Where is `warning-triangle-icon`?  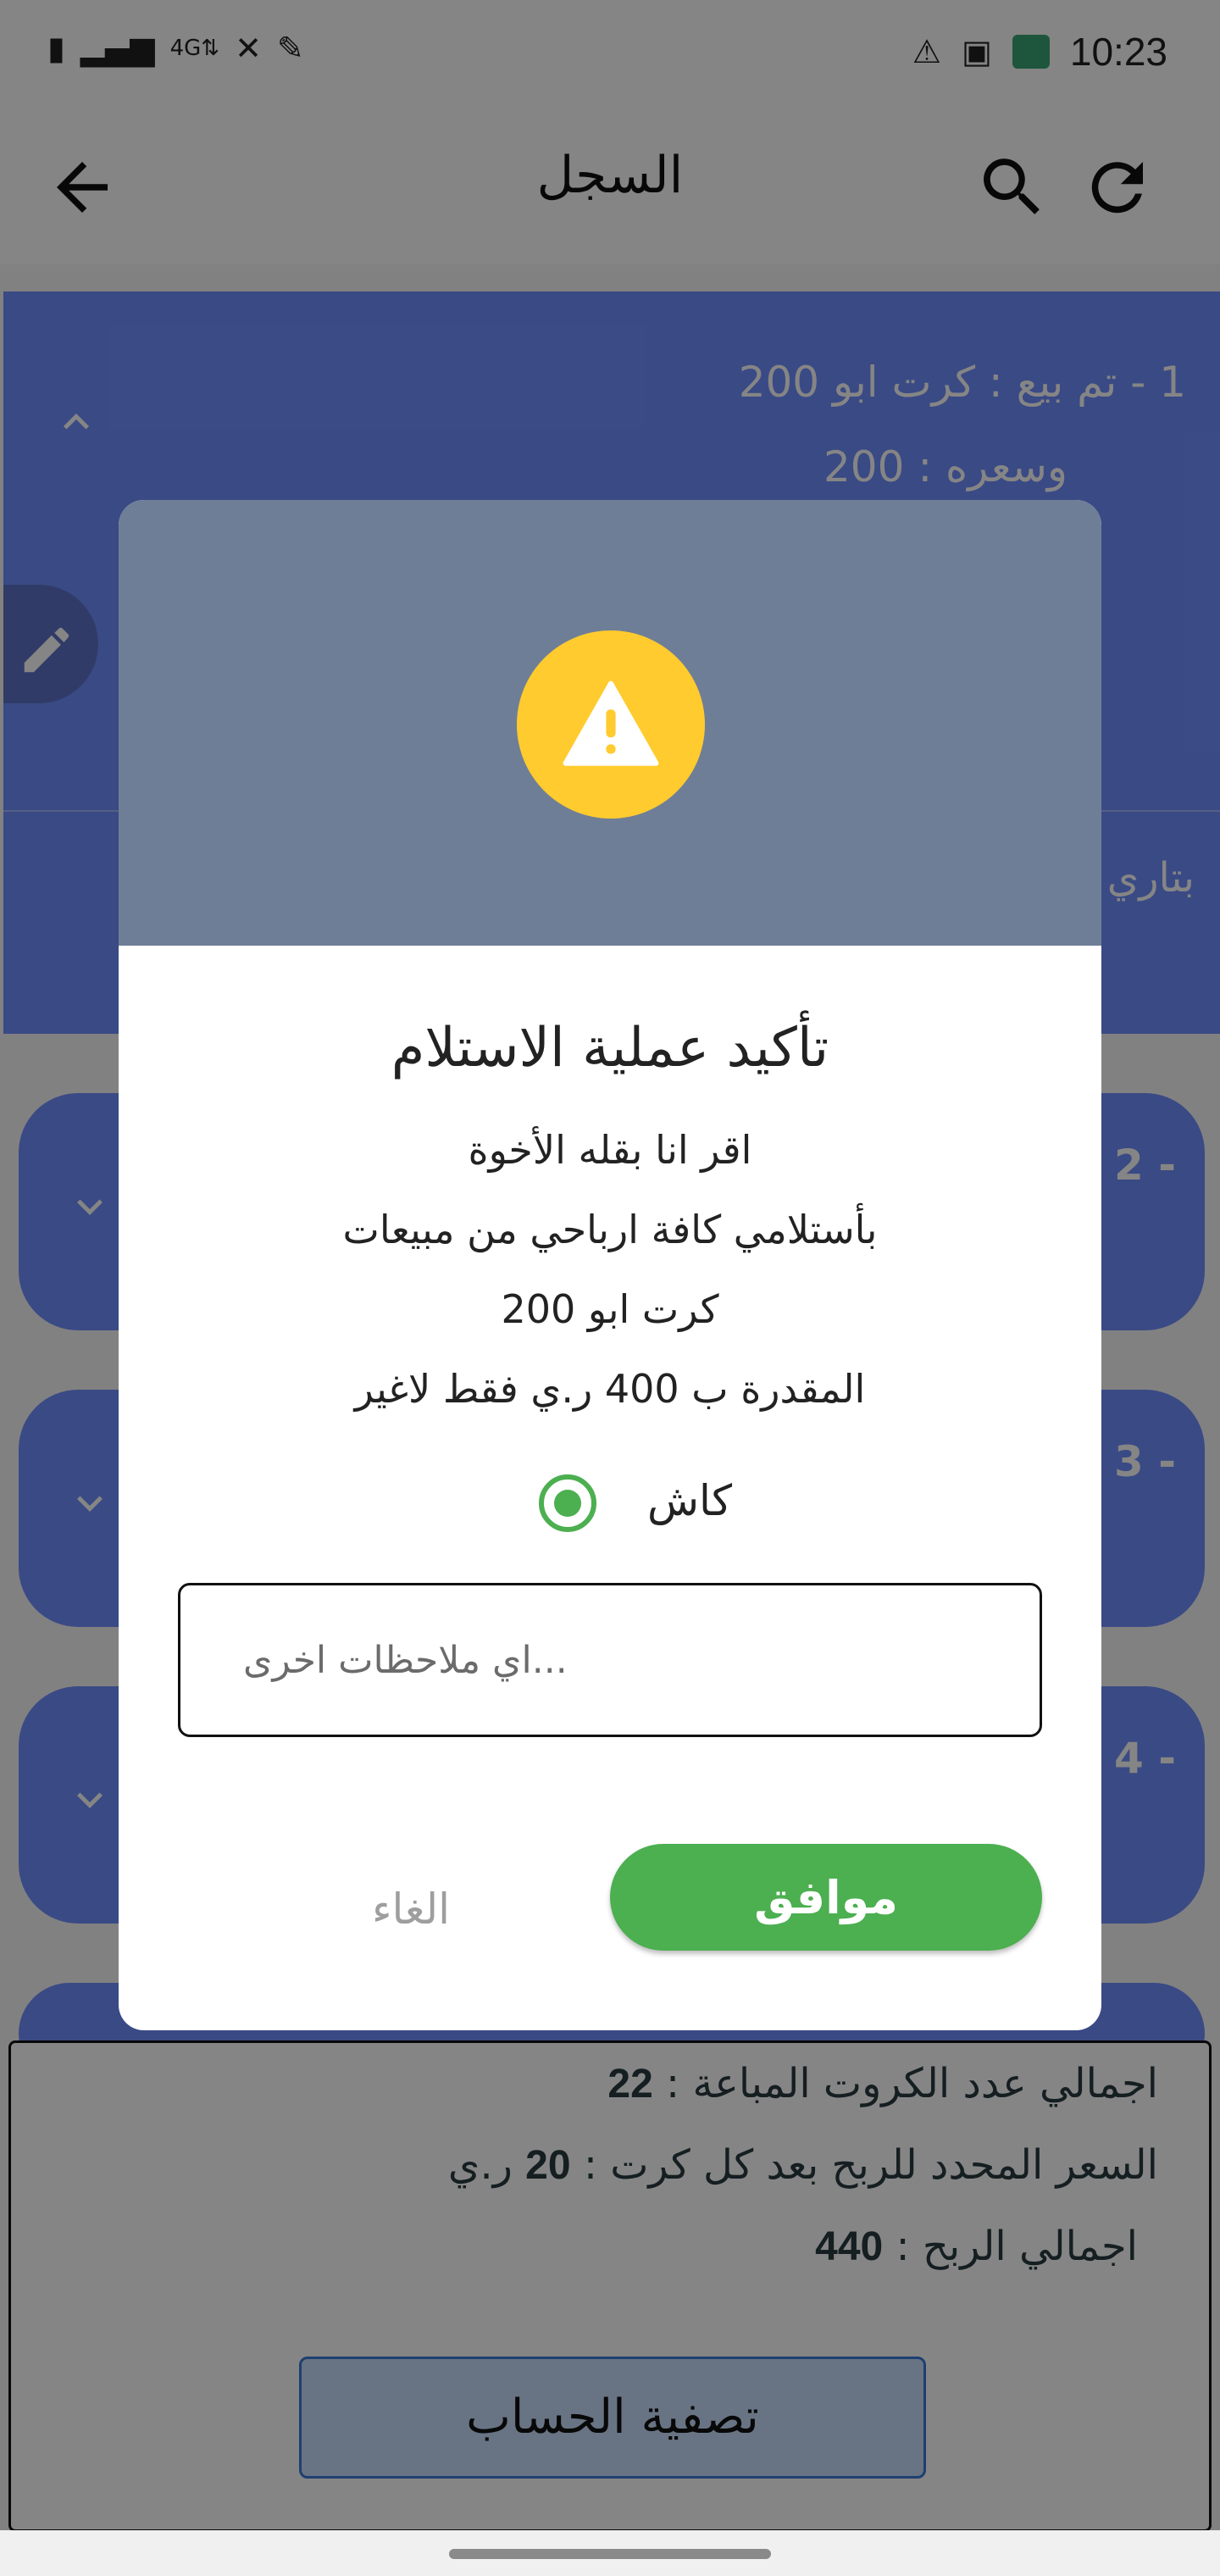
warning-triangle-icon is located at coordinates (611, 723).